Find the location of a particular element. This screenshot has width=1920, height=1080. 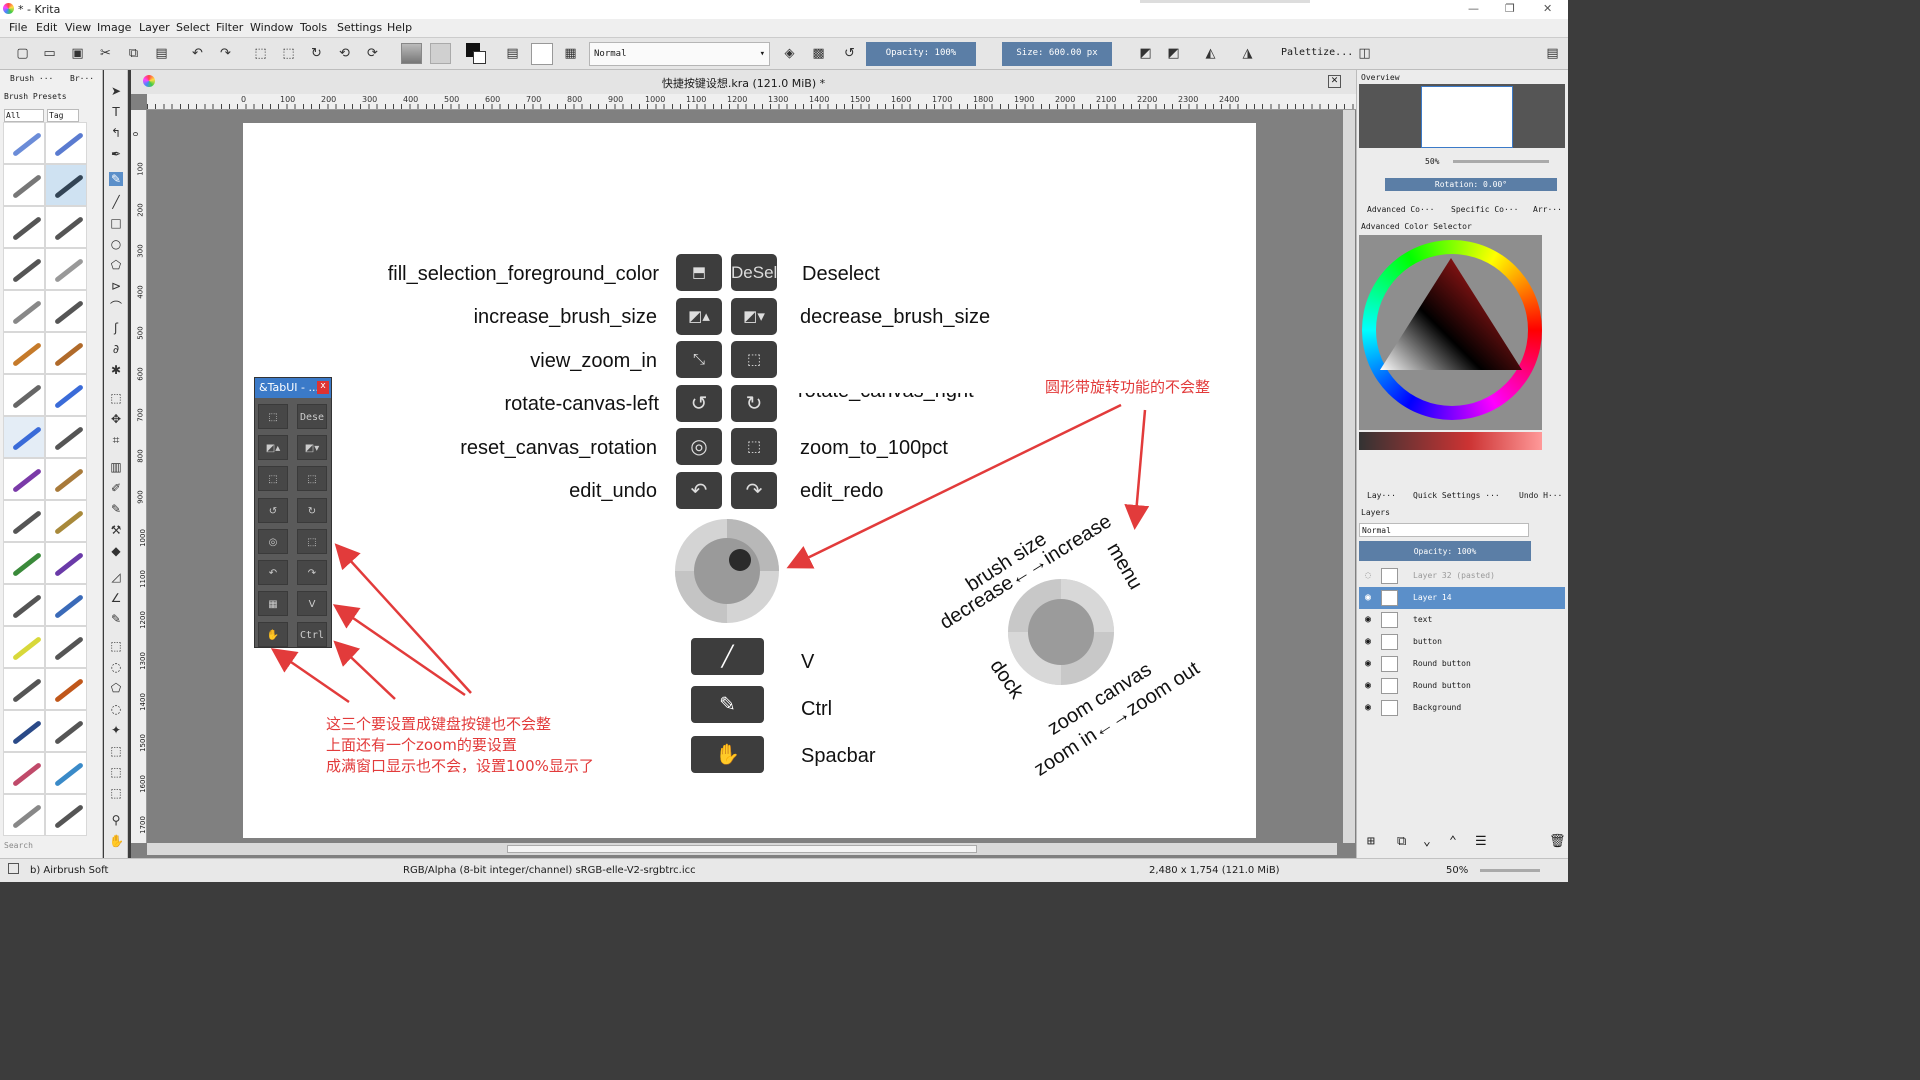

new-document-icon: ▢ is located at coordinates (22, 53).